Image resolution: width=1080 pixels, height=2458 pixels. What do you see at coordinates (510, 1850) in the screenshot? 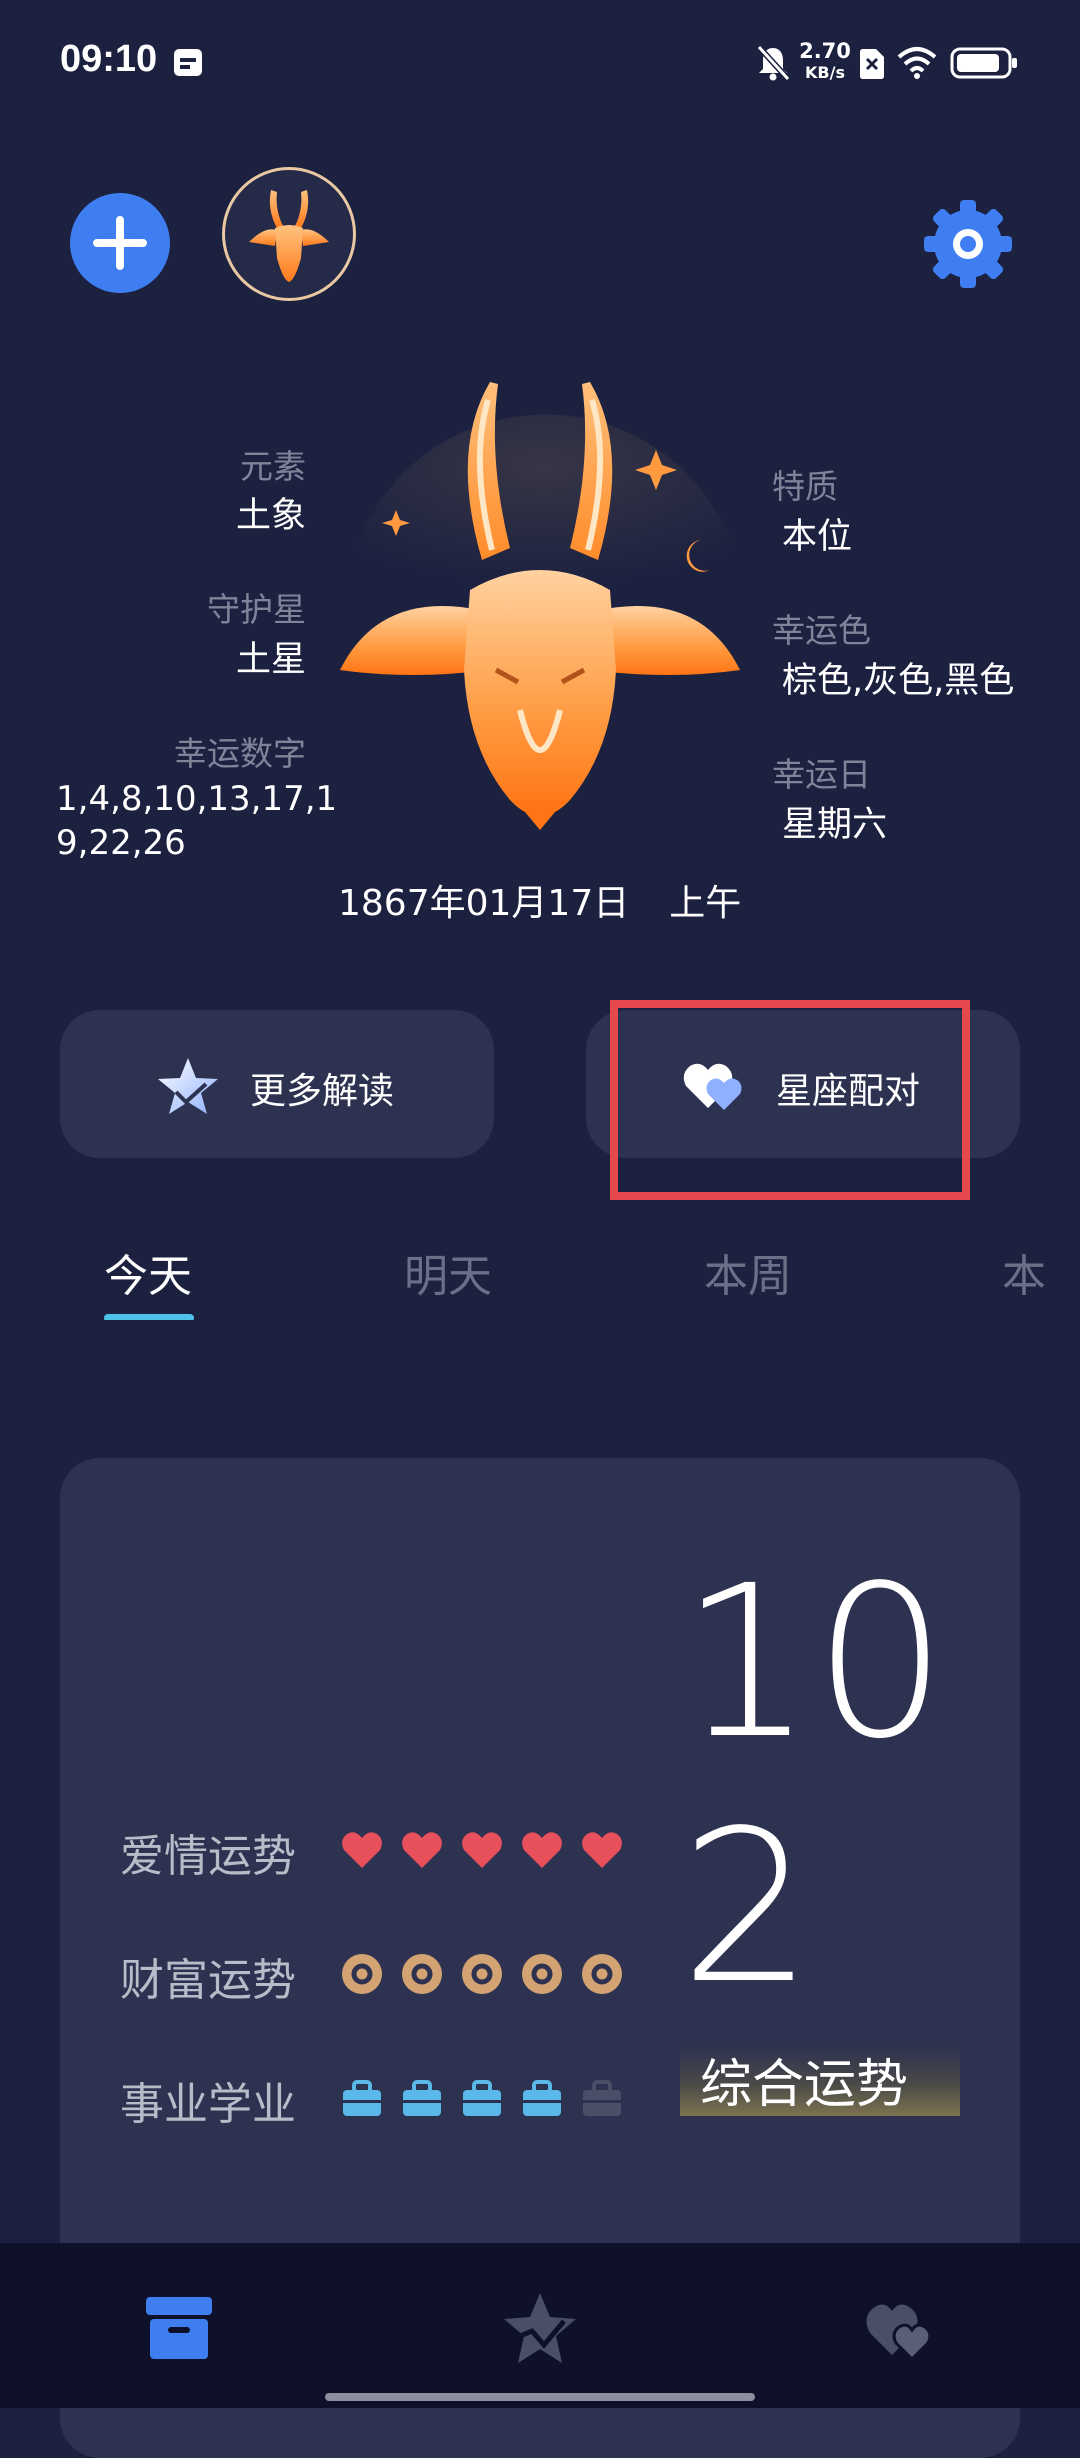
I see `love-rating` at bounding box center [510, 1850].